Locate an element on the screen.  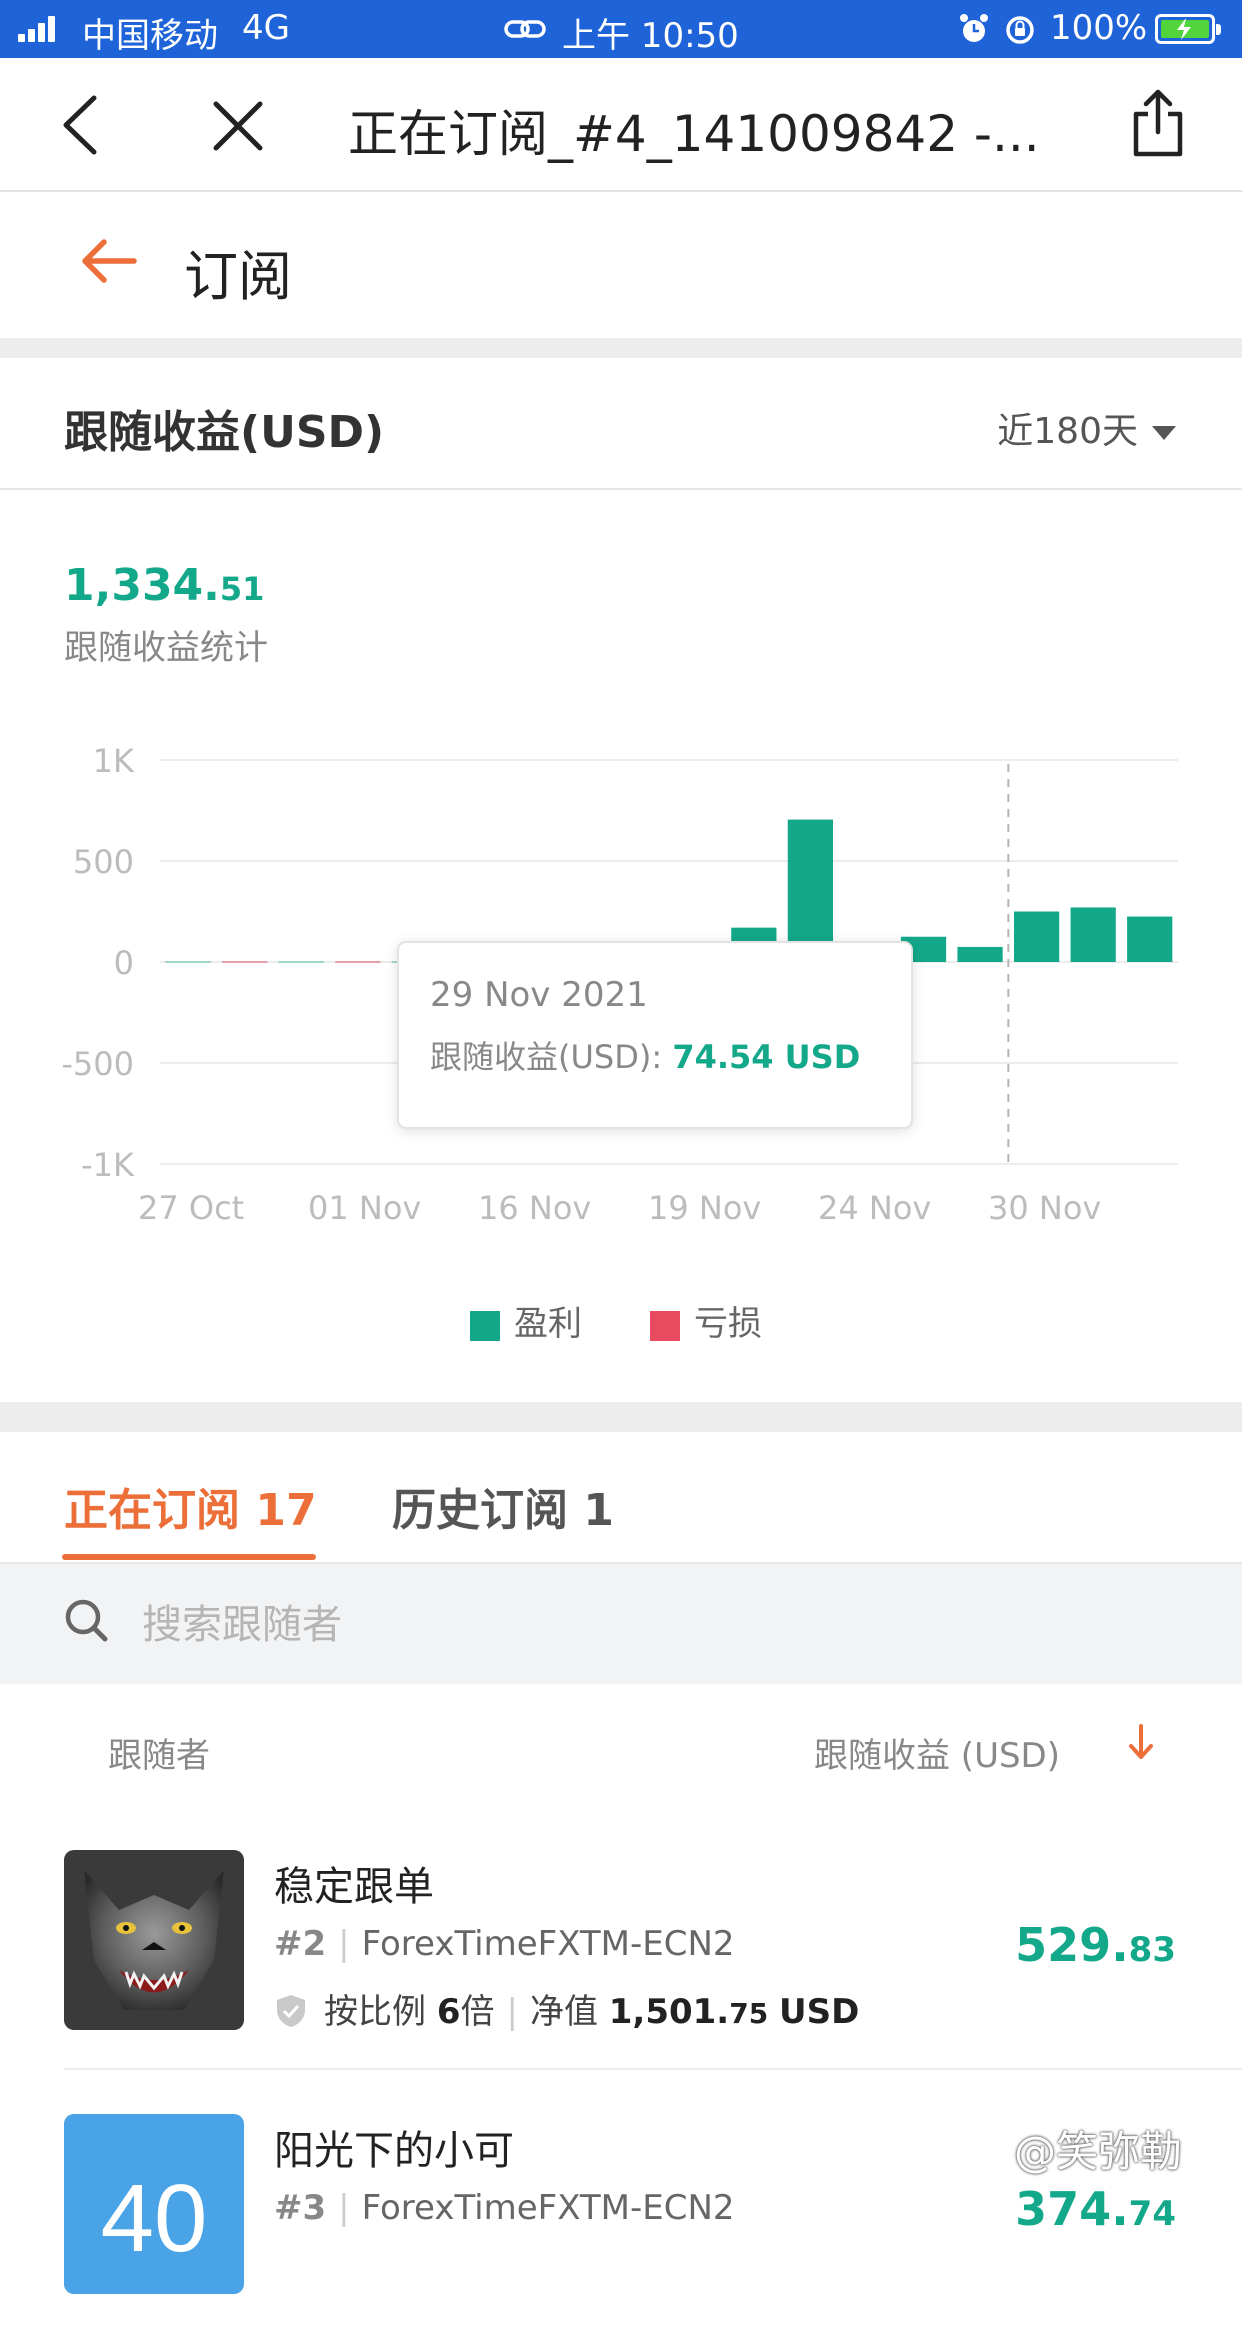
equity-label: 净值 is located at coordinates (563, 2012).